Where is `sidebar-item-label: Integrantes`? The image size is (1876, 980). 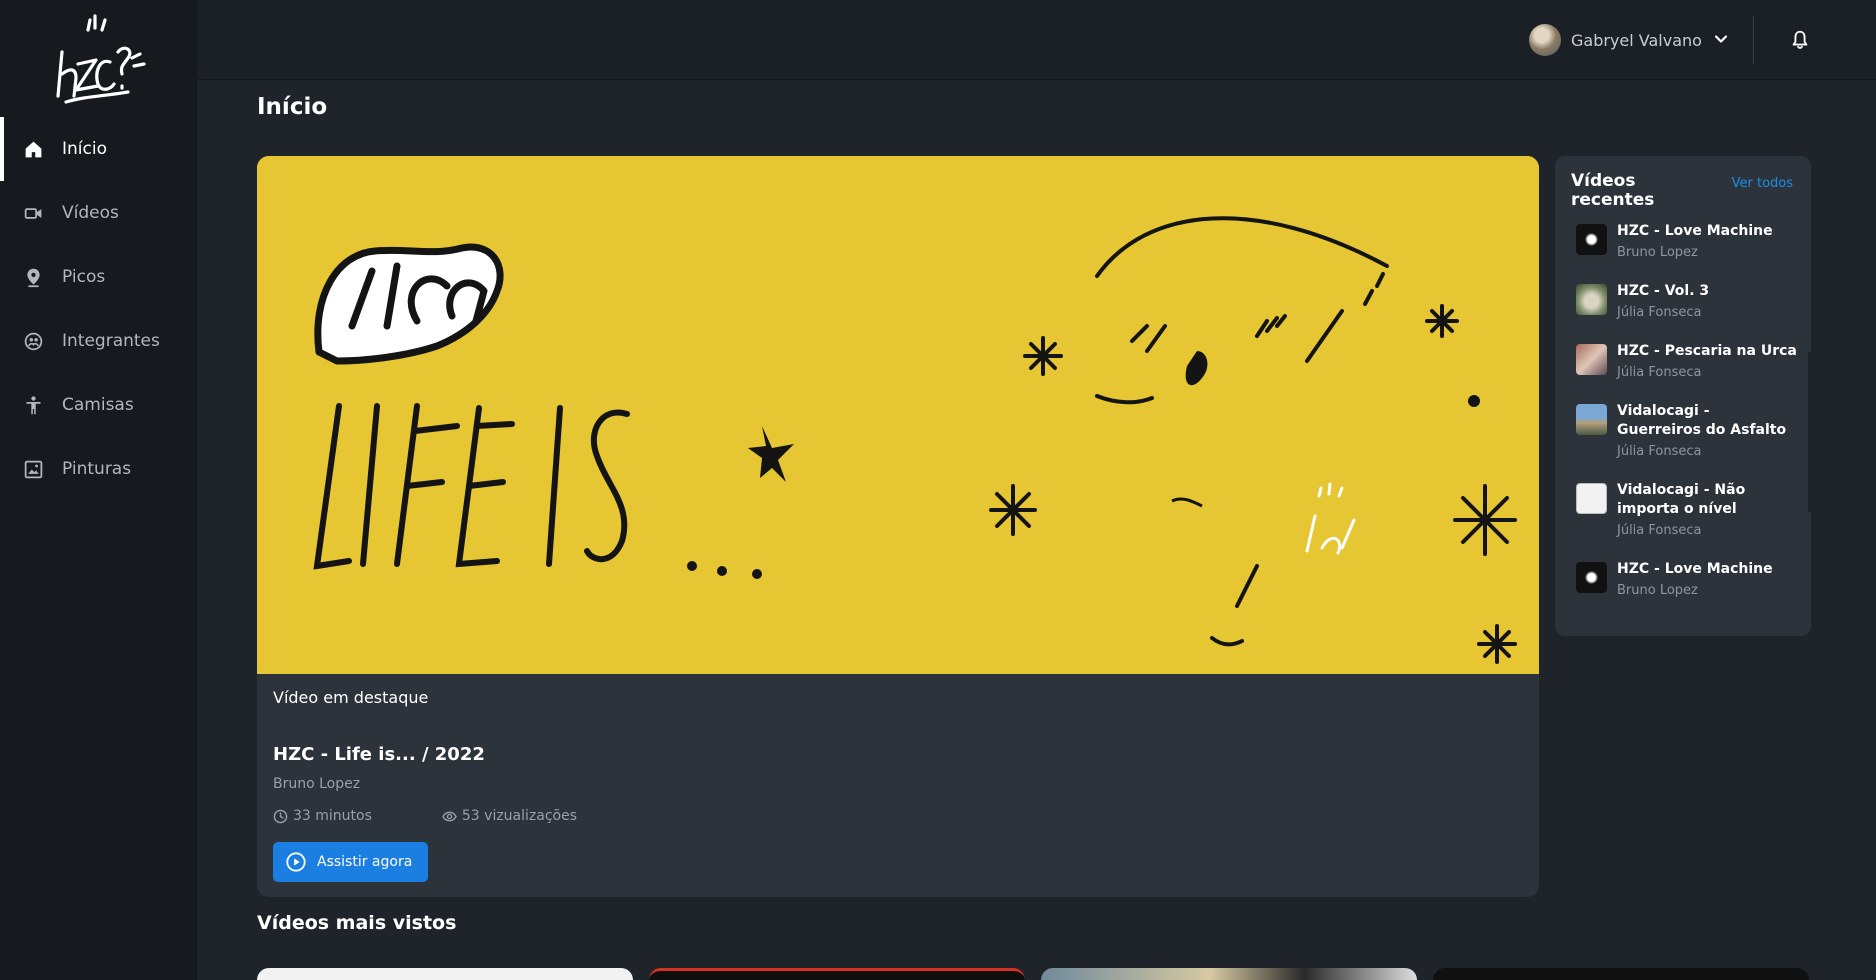 sidebar-item-label: Integrantes is located at coordinates (111, 341).